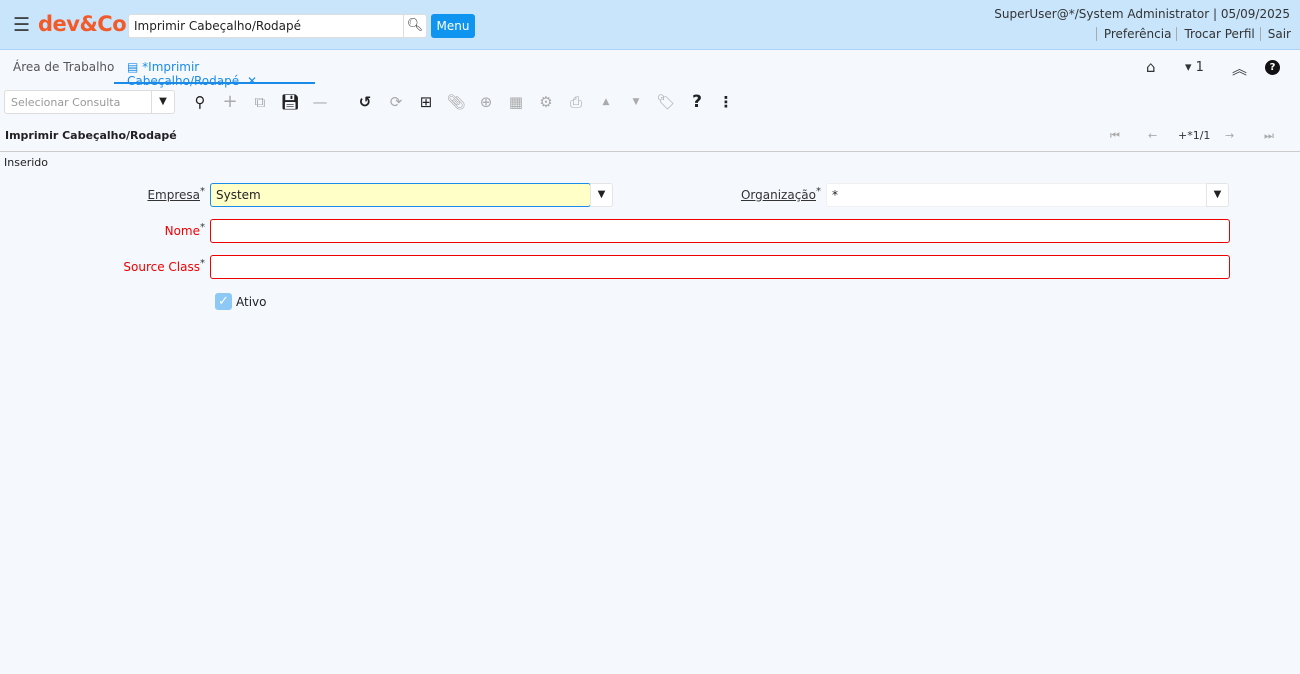  I want to click on search-box: 🔍︎, so click(277, 26).